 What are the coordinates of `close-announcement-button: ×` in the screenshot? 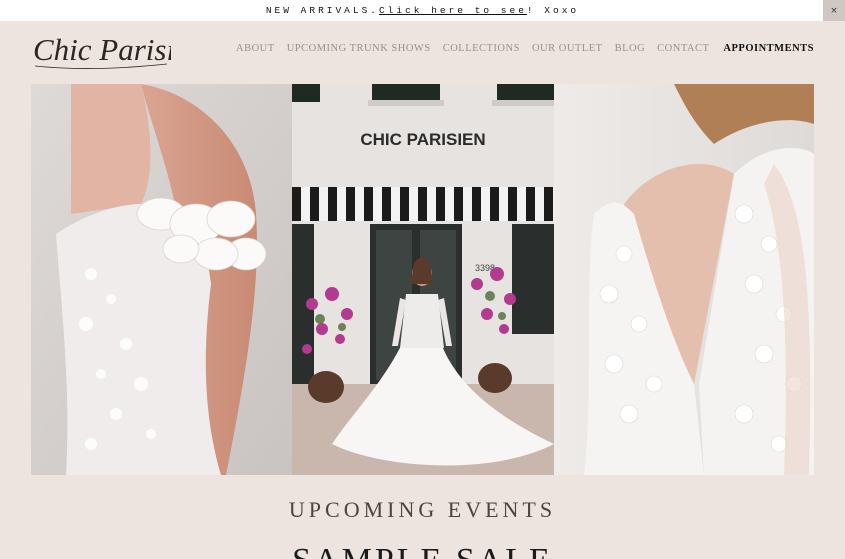 It's located at (834, 10).